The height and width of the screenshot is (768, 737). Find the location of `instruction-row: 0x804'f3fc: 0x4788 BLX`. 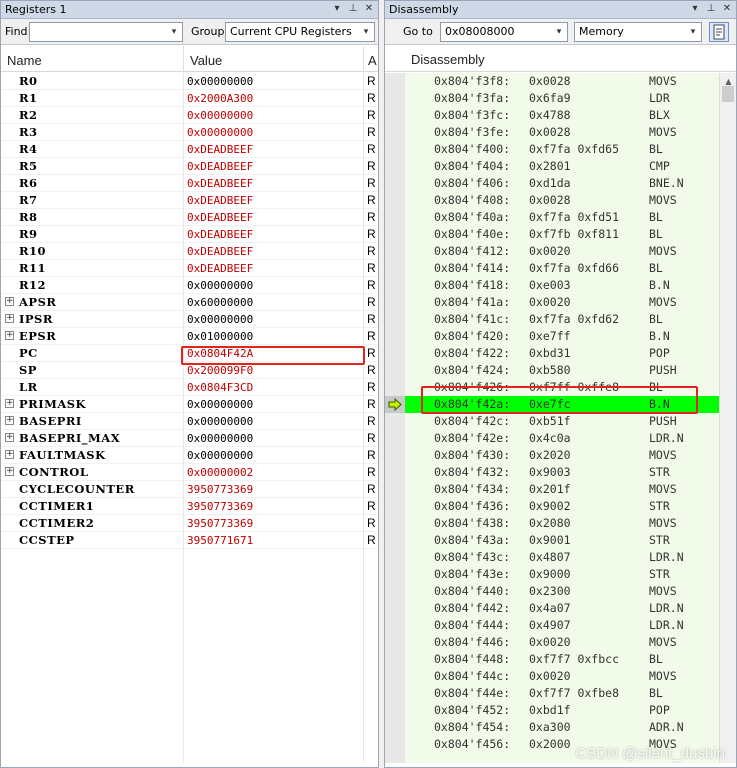

instruction-row: 0x804'f3fc: 0x4788 BLX is located at coordinates (562, 115).